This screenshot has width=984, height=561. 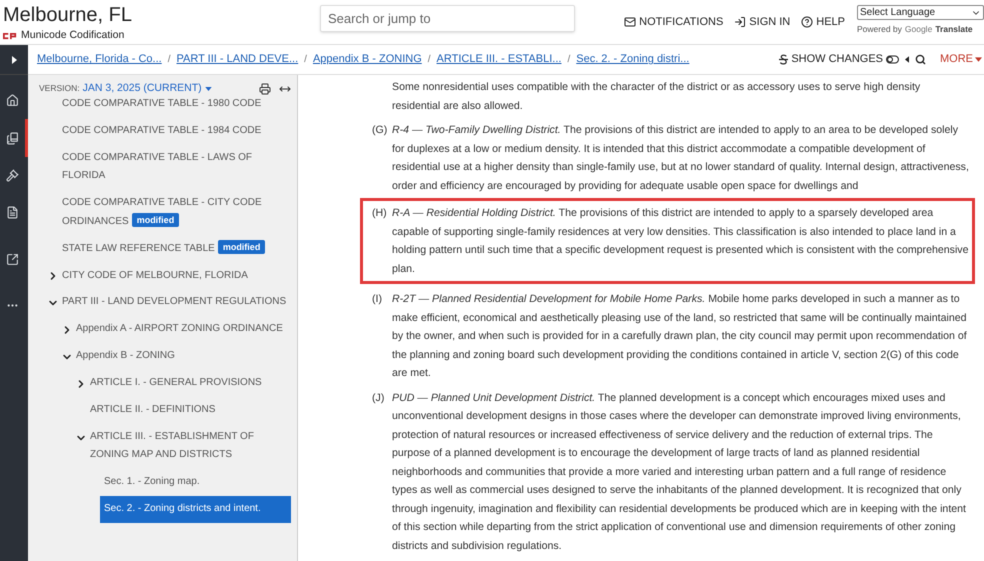 What do you see at coordinates (183, 356) in the screenshot?
I see `toc-item: Appendix B - ZONING` at bounding box center [183, 356].